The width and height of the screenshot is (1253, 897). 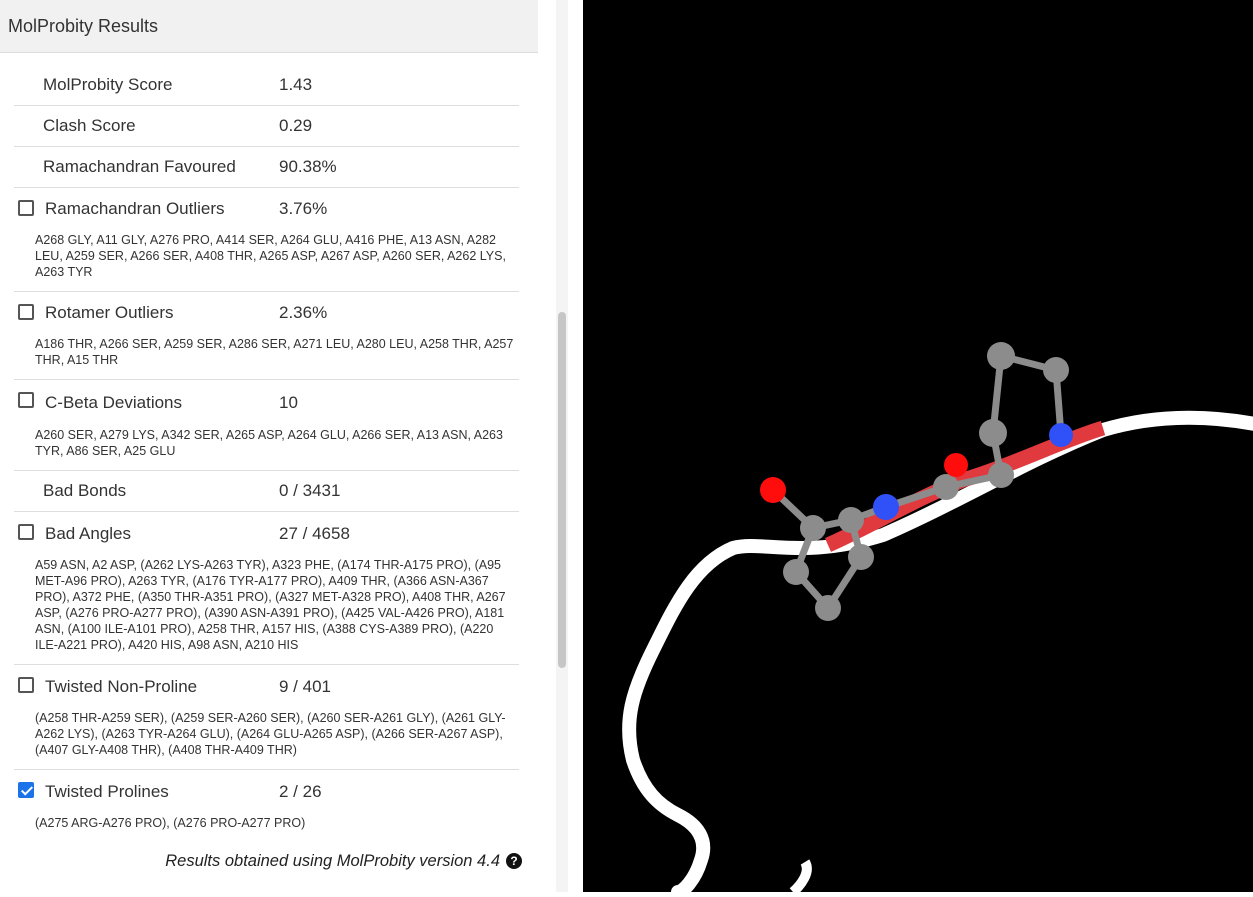 I want to click on row-label: Clash Score, so click(x=89, y=125).